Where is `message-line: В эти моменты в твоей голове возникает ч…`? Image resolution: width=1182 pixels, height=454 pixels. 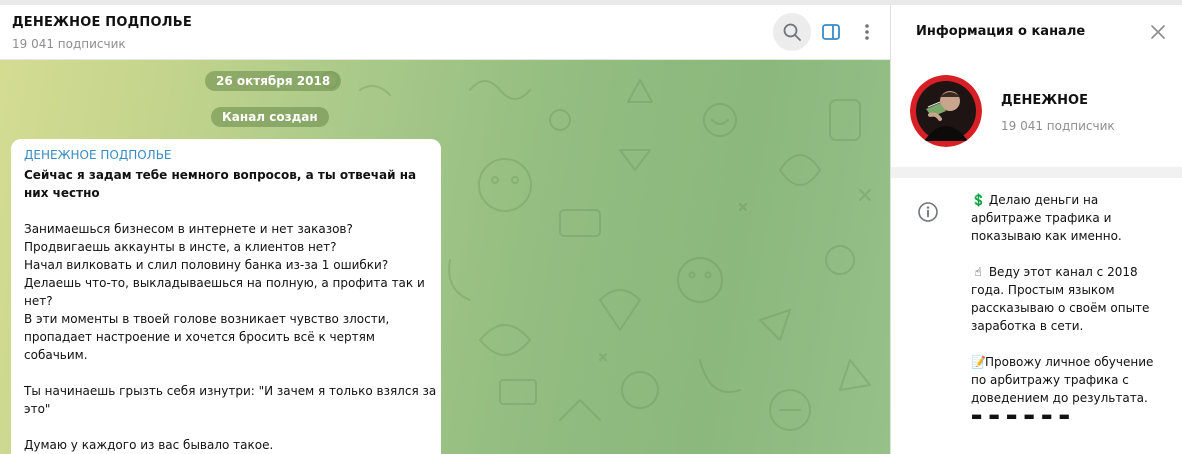 message-line: В эти моменты в твоей голове возникает ч… is located at coordinates (207, 319).